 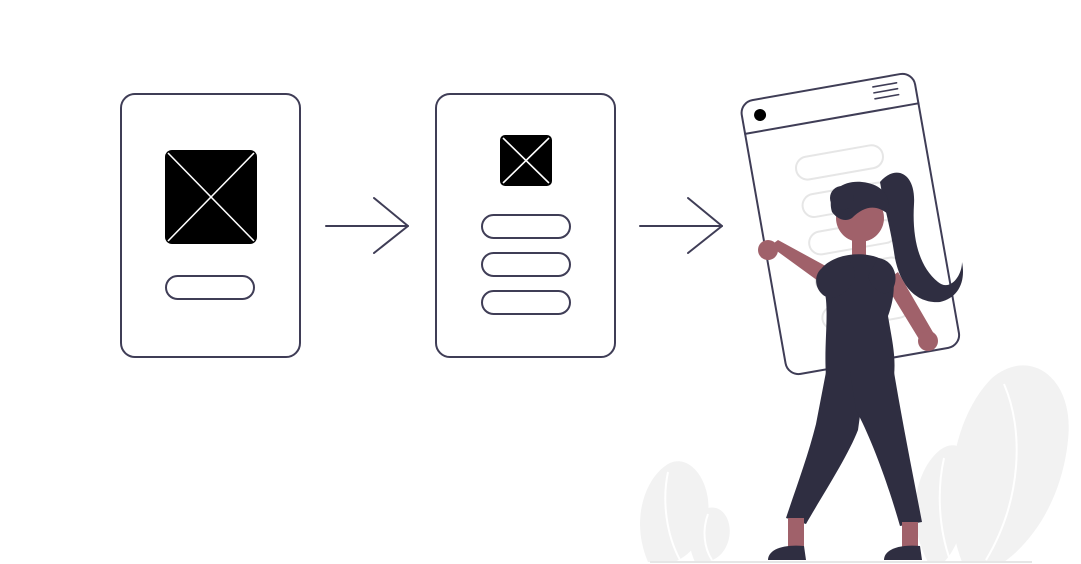 I want to click on right-hand, so click(x=928, y=341).